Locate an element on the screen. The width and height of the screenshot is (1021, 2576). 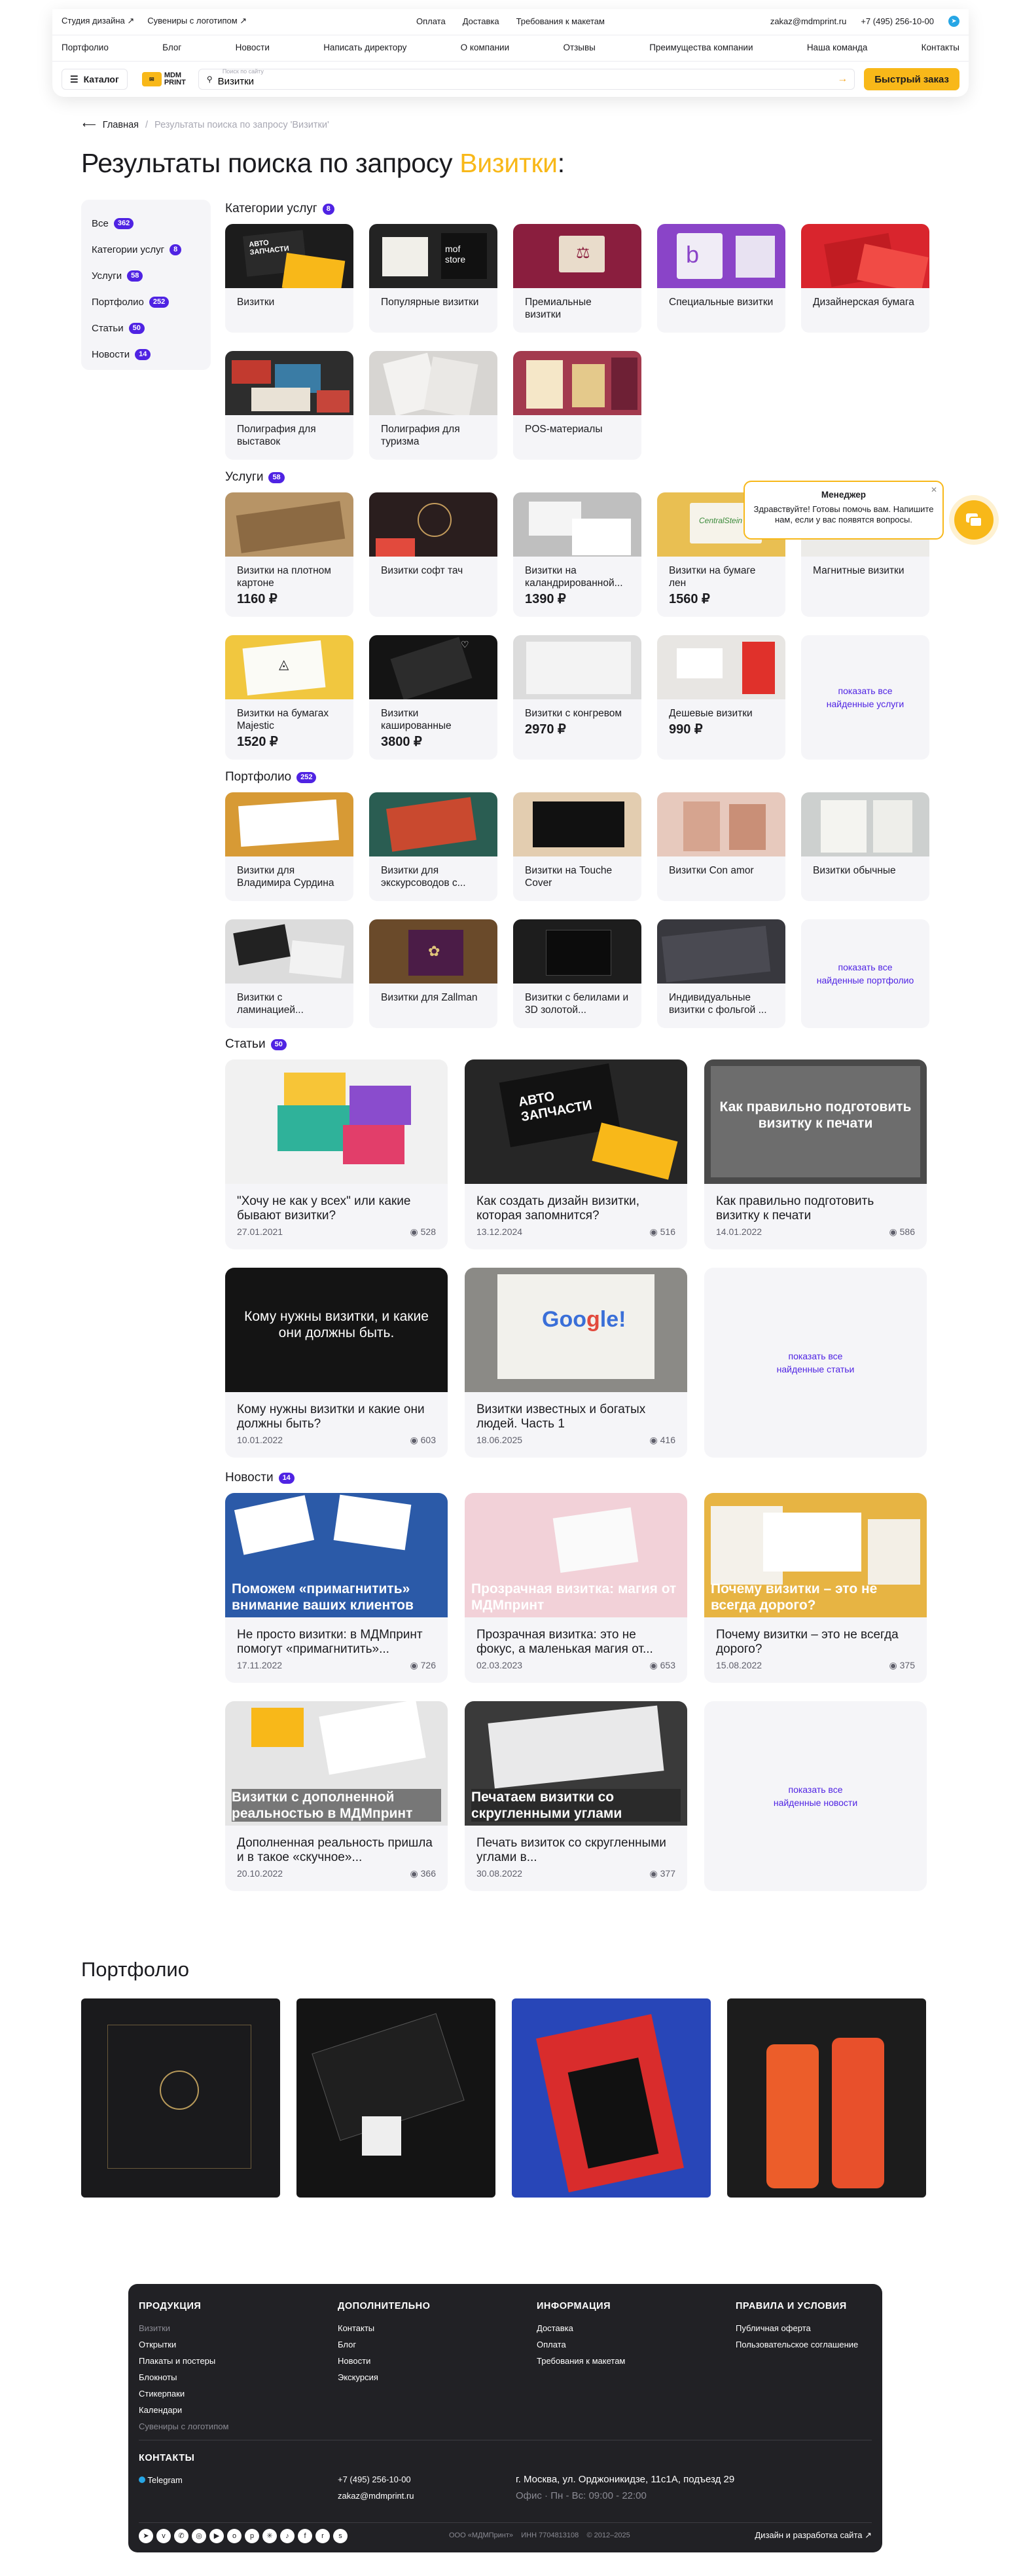
design-studio-link: Студия дизайна ↗ is located at coordinates (98, 21).